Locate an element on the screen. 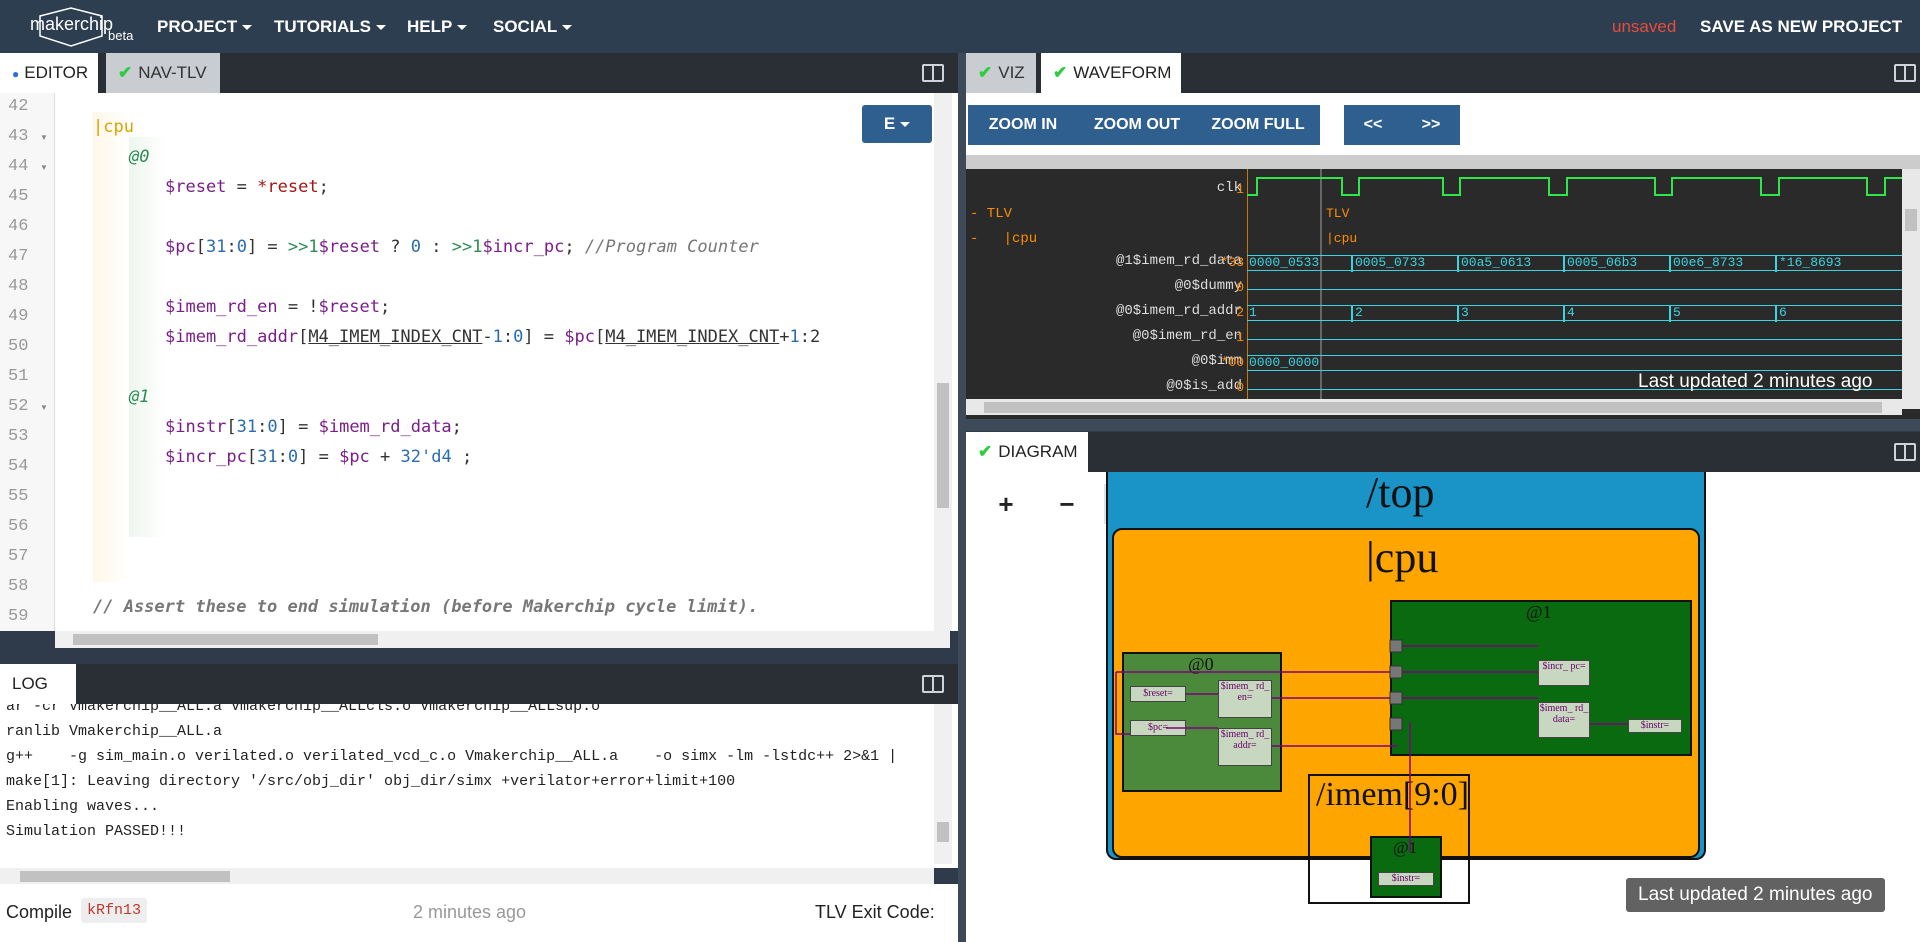  log-vertical-scrollbar is located at coordinates (943, 784).